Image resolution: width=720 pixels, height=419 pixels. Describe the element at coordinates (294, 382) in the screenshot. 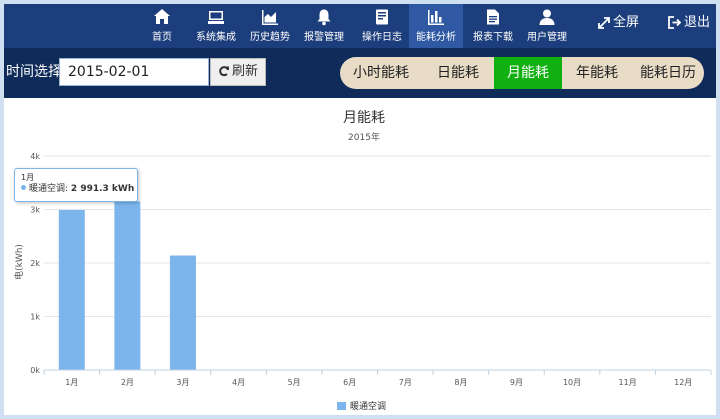

I see `x-tick-label: 5月` at that location.